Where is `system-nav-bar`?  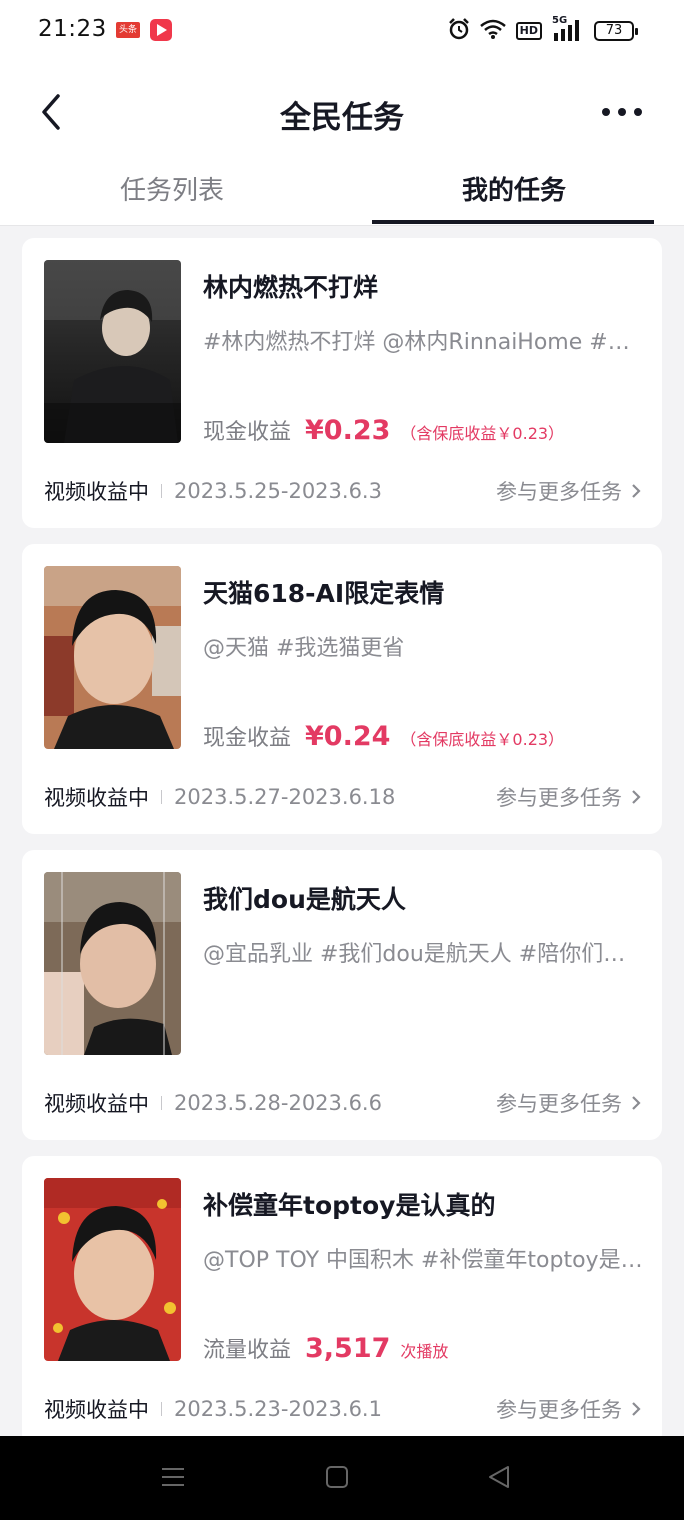 system-nav-bar is located at coordinates (342, 1478).